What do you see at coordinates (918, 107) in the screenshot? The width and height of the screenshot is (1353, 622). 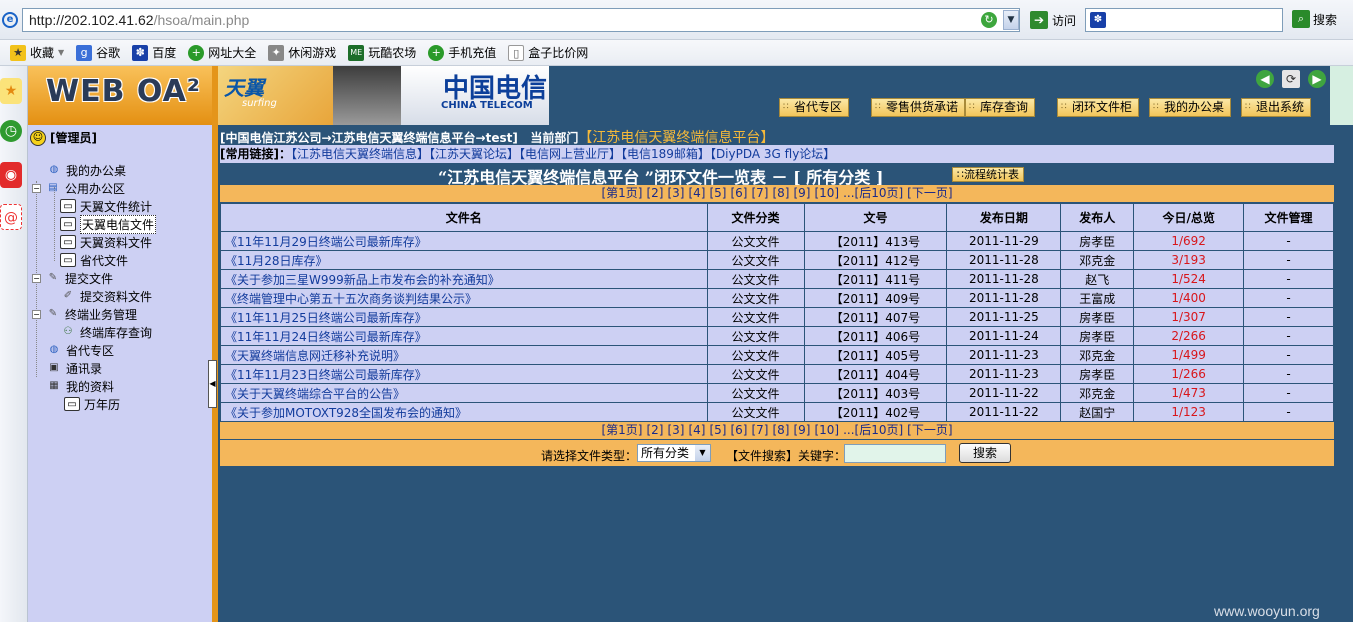 I see `nav-retail-supply-button: 零售供货承诺` at bounding box center [918, 107].